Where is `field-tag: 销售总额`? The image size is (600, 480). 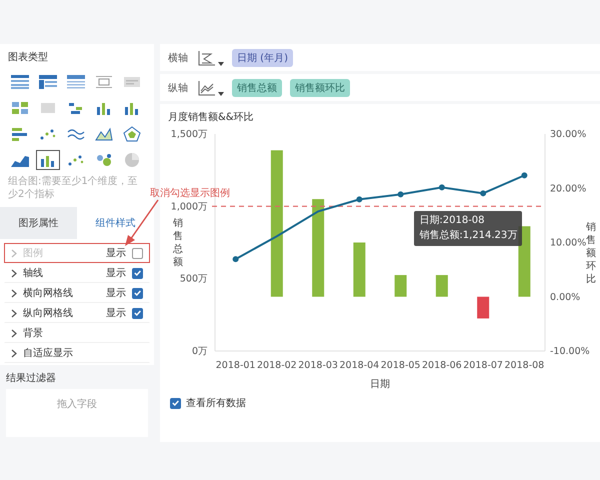 field-tag: 销售总额 is located at coordinates (257, 87).